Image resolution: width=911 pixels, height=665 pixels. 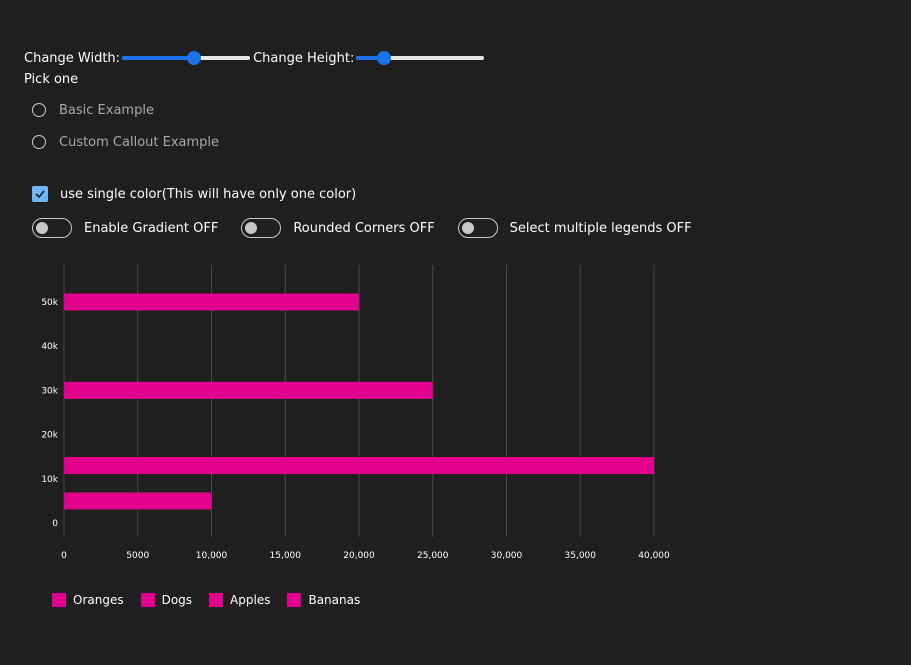 I want to click on legend-label: Oranges, so click(x=98, y=600).